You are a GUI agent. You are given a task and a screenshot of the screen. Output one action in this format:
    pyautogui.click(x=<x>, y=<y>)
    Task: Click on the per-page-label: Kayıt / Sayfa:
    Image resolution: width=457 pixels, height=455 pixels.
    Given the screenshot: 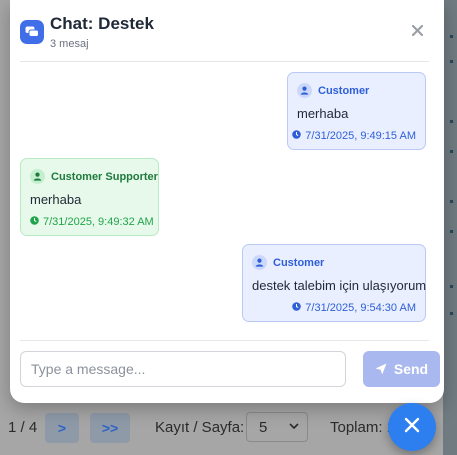 What is the action you would take?
    pyautogui.click(x=200, y=427)
    